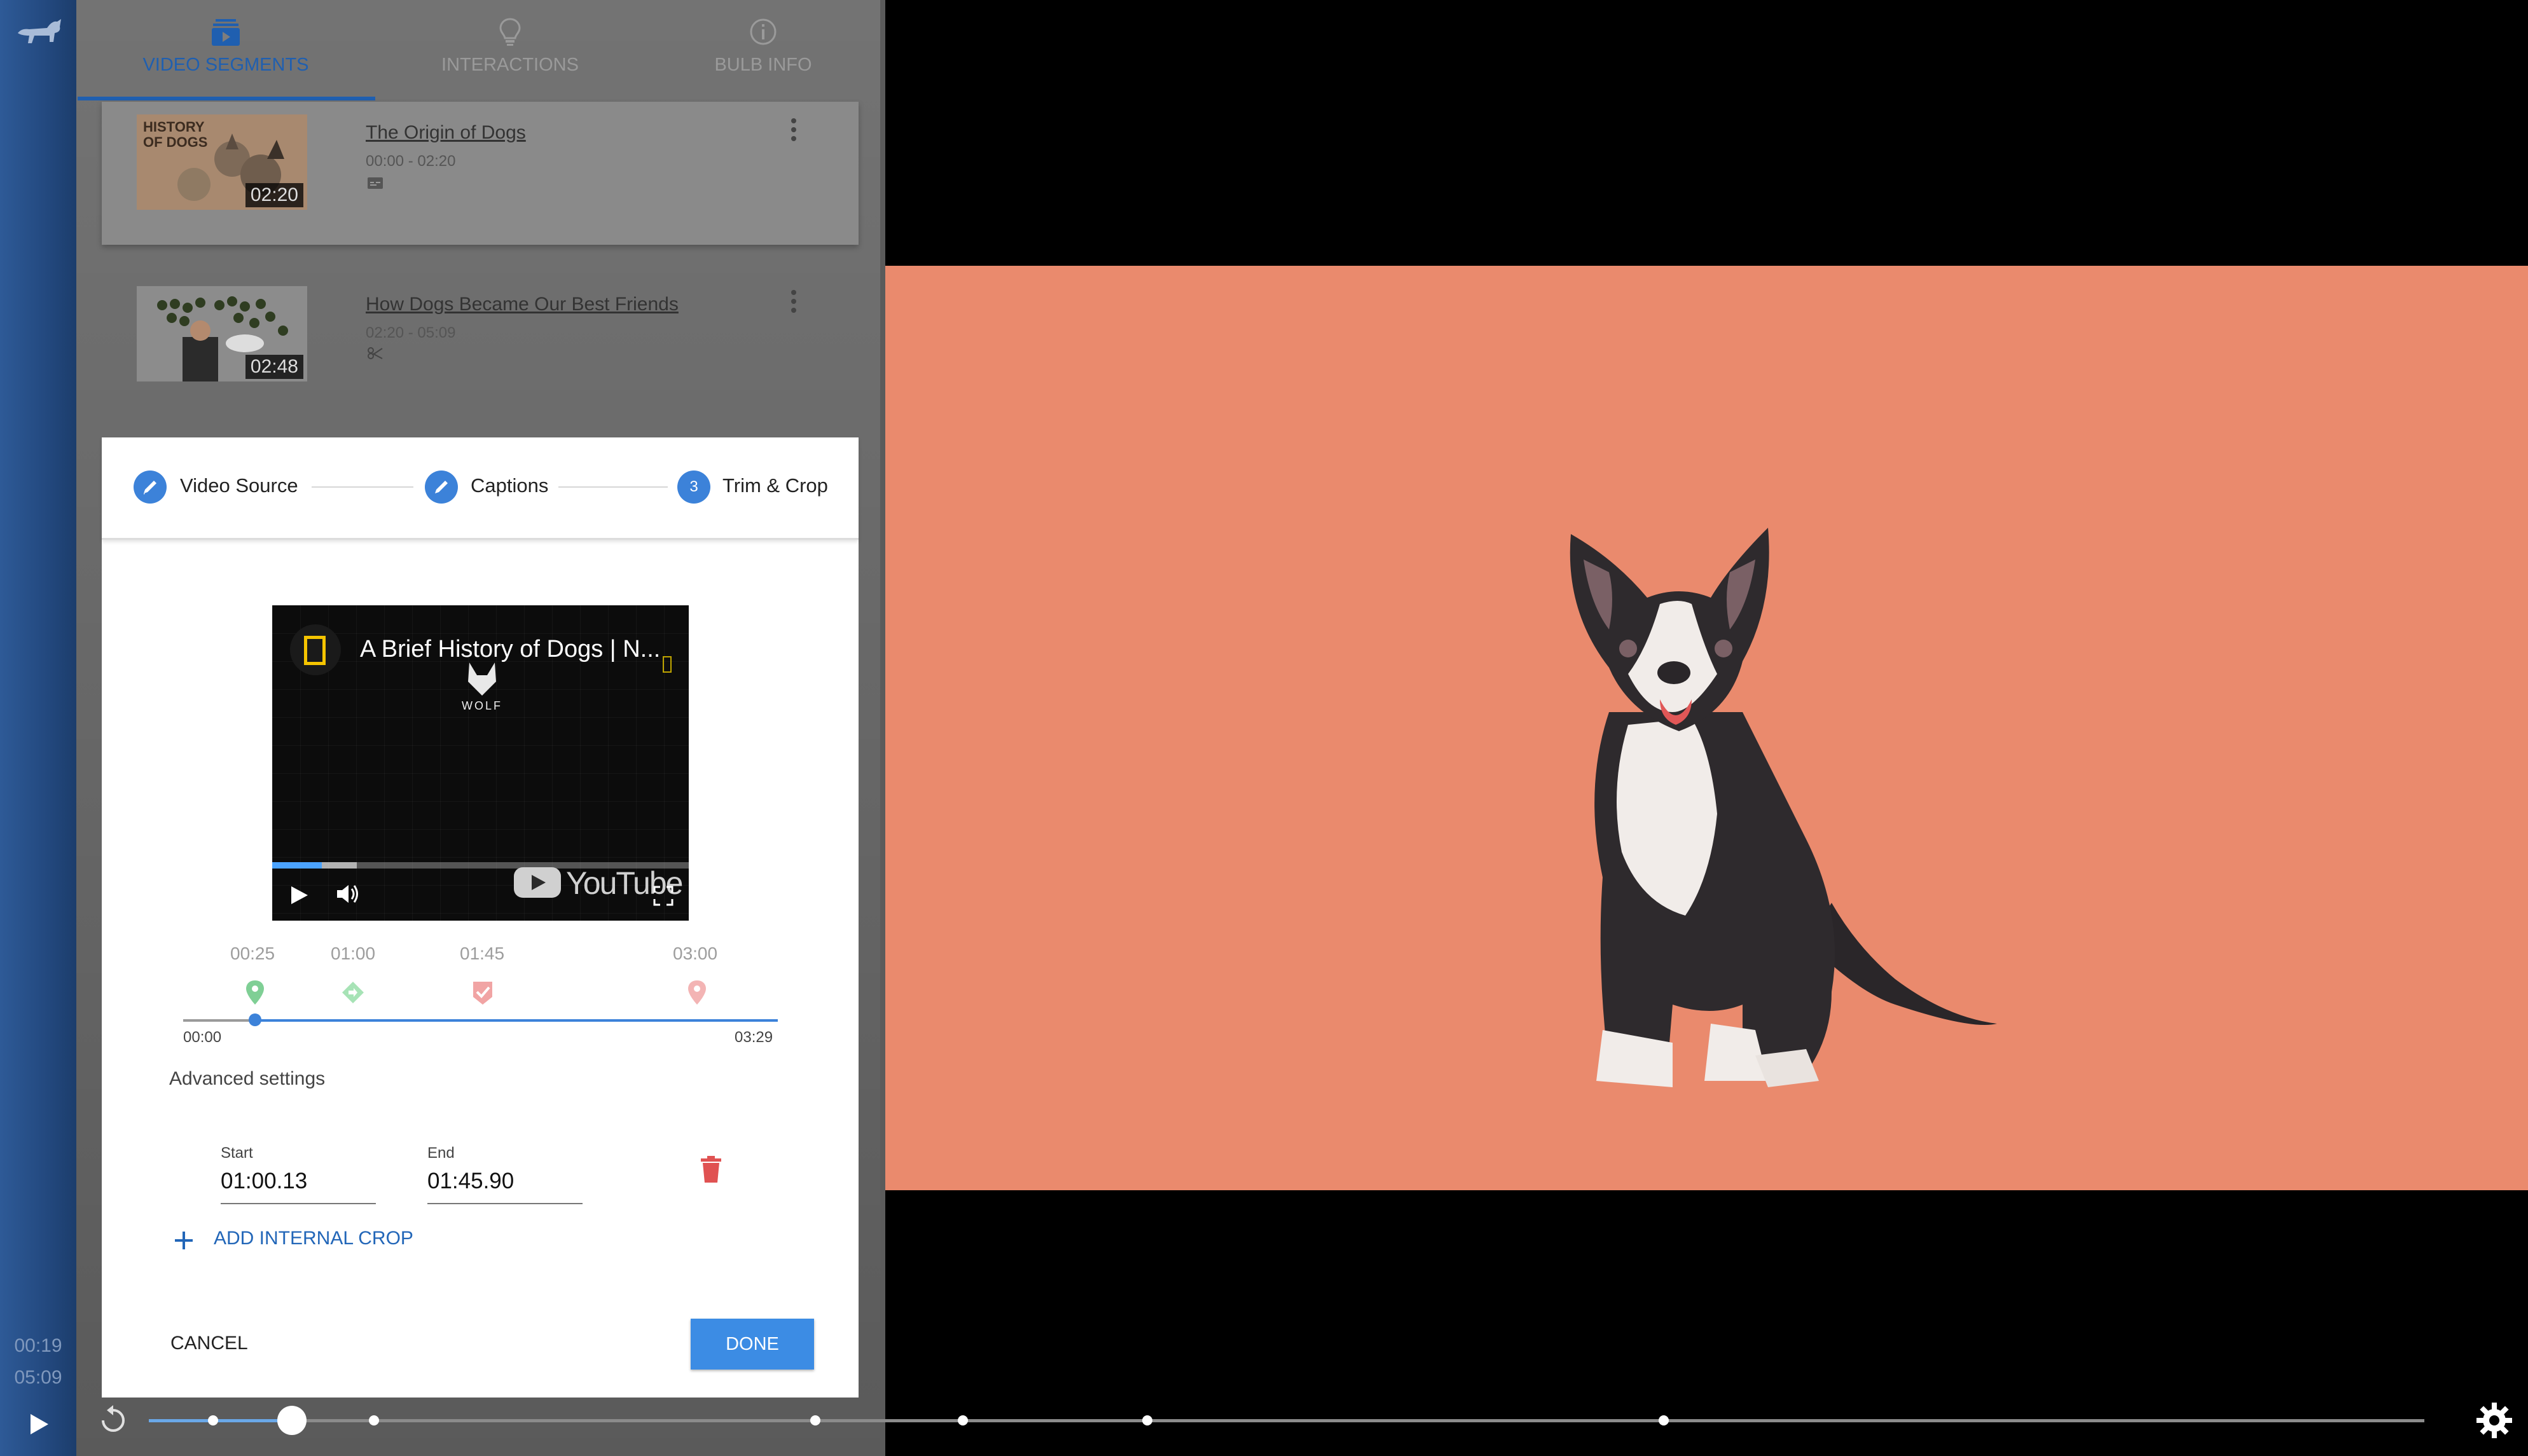 Image resolution: width=2528 pixels, height=1456 pixels. What do you see at coordinates (38, 1424) in the screenshot?
I see `play-icon` at bounding box center [38, 1424].